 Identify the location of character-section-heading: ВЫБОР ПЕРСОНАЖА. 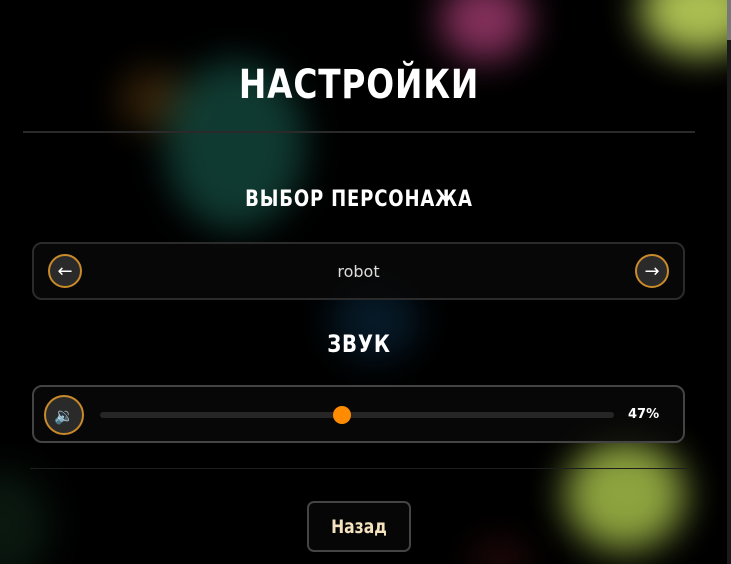
(359, 199).